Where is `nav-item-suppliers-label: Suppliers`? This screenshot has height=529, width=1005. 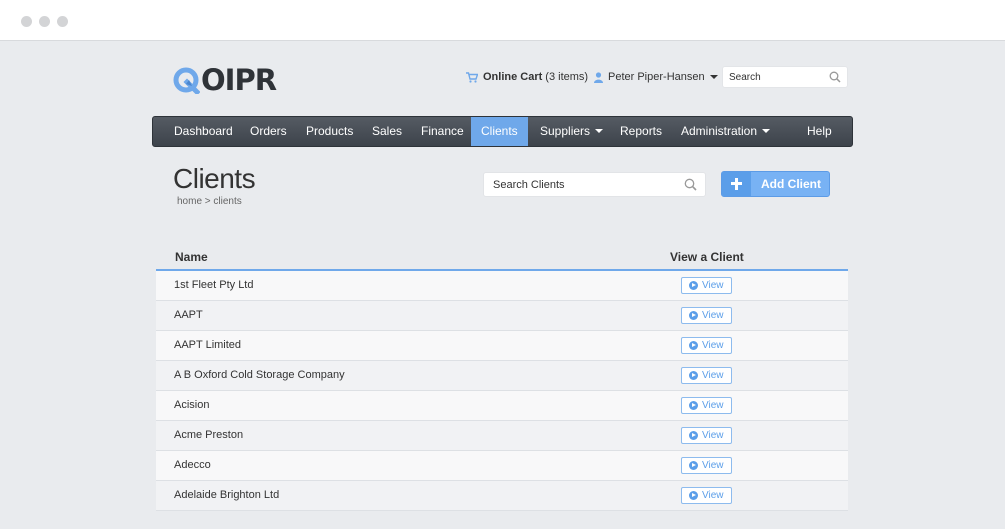
nav-item-suppliers-label: Suppliers is located at coordinates (565, 131).